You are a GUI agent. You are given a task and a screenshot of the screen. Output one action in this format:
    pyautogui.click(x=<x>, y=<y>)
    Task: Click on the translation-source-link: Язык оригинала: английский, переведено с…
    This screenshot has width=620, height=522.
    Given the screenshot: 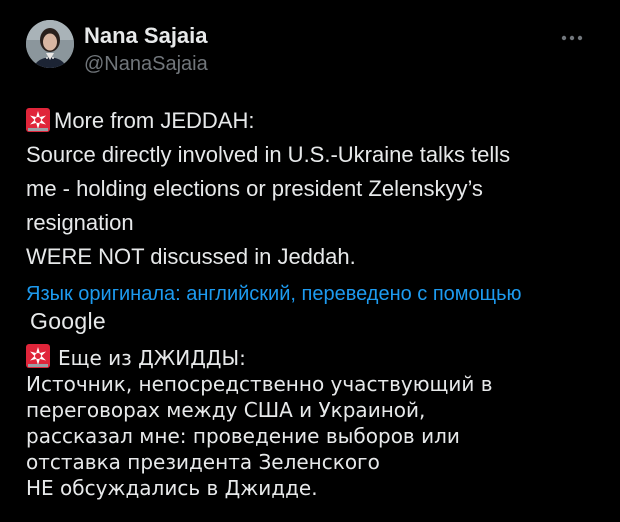 What is the action you would take?
    pyautogui.click(x=306, y=294)
    